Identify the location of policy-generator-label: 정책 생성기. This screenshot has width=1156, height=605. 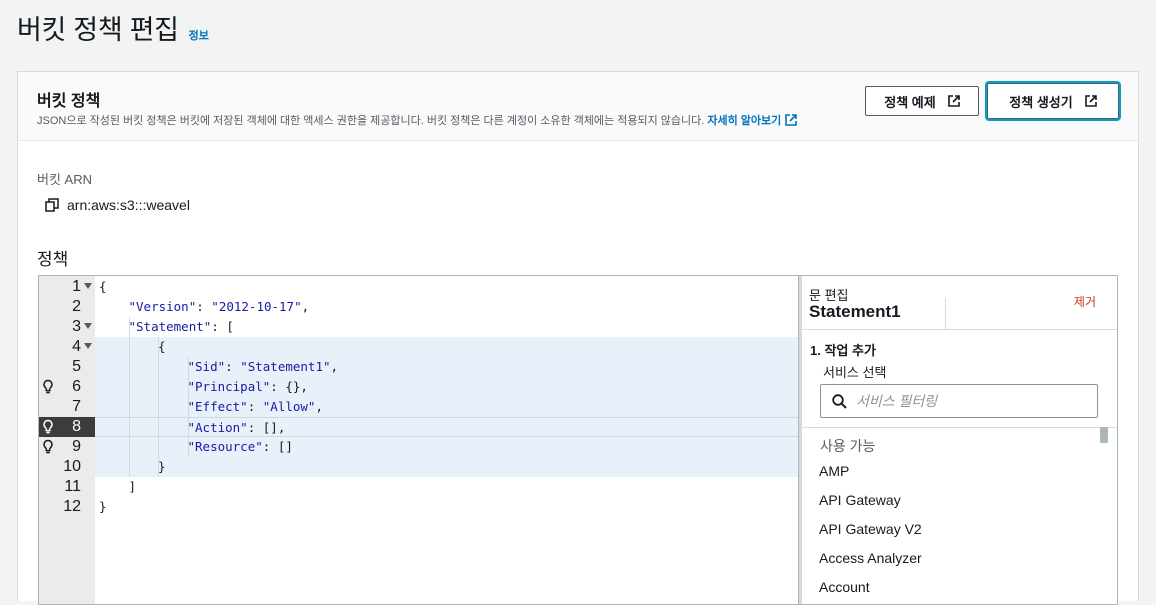
(1041, 102).